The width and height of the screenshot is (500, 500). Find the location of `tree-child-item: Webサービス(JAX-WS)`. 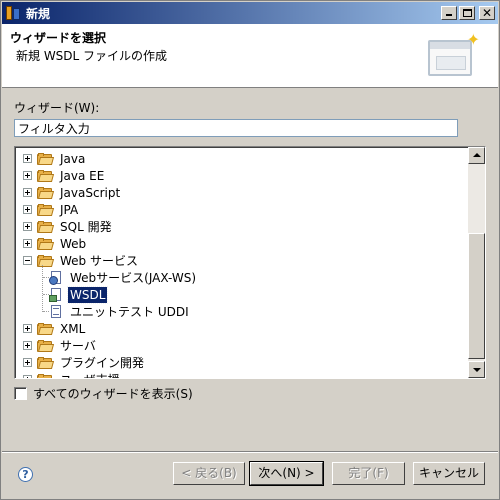

tree-child-item: Webサービス(JAX-WS) is located at coordinates (123, 277).